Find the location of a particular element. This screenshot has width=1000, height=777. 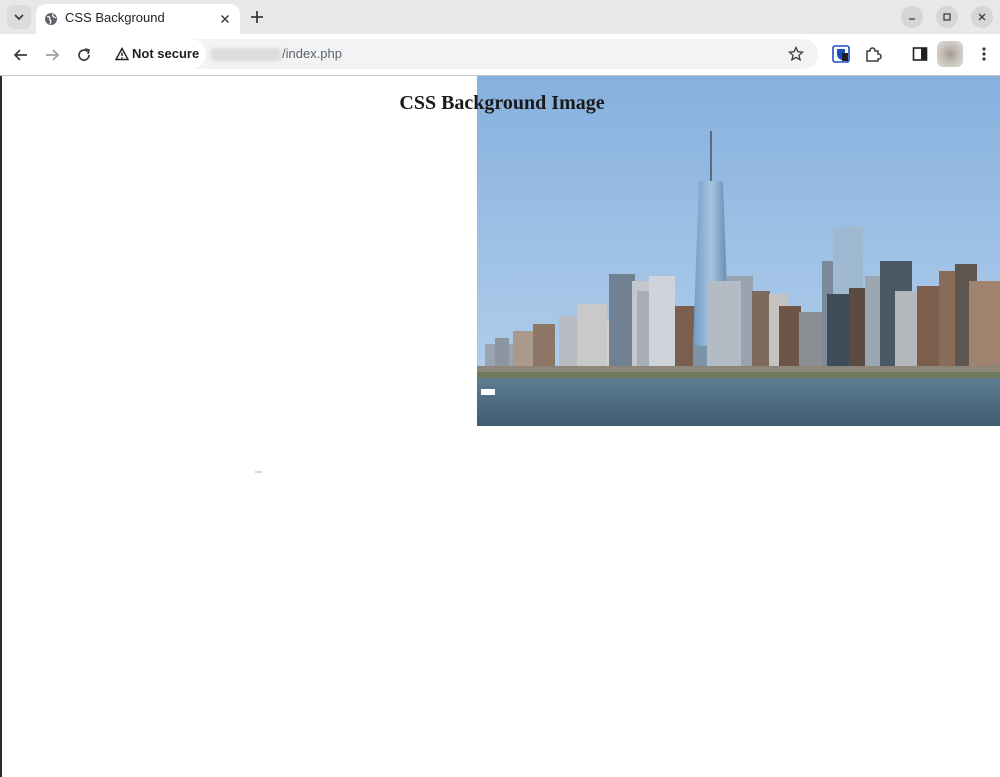

tab-strip: CSS Background is located at coordinates (500, 17).